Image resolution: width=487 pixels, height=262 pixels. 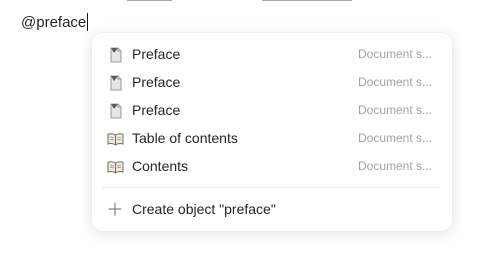 I want to click on create-object-button: Create object "preface", so click(x=272, y=209).